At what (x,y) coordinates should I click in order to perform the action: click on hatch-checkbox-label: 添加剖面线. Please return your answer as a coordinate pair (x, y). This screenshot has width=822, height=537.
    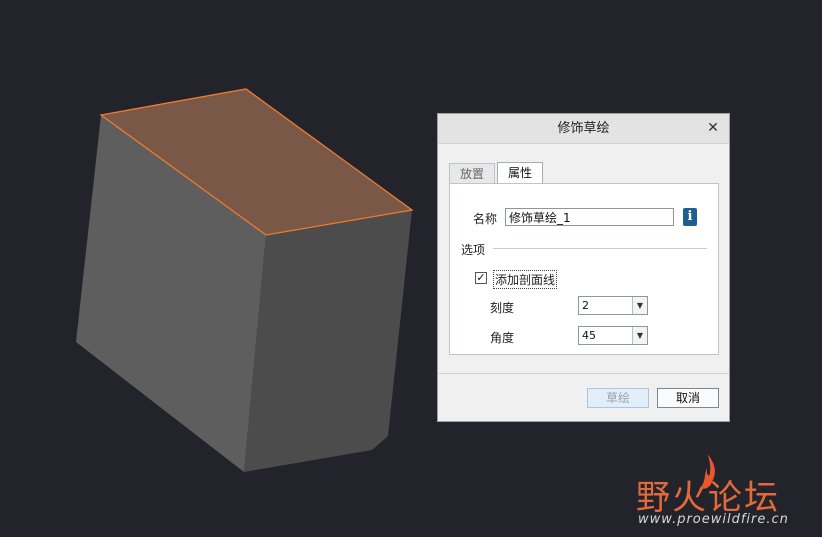
    Looking at the image, I should click on (525, 279).